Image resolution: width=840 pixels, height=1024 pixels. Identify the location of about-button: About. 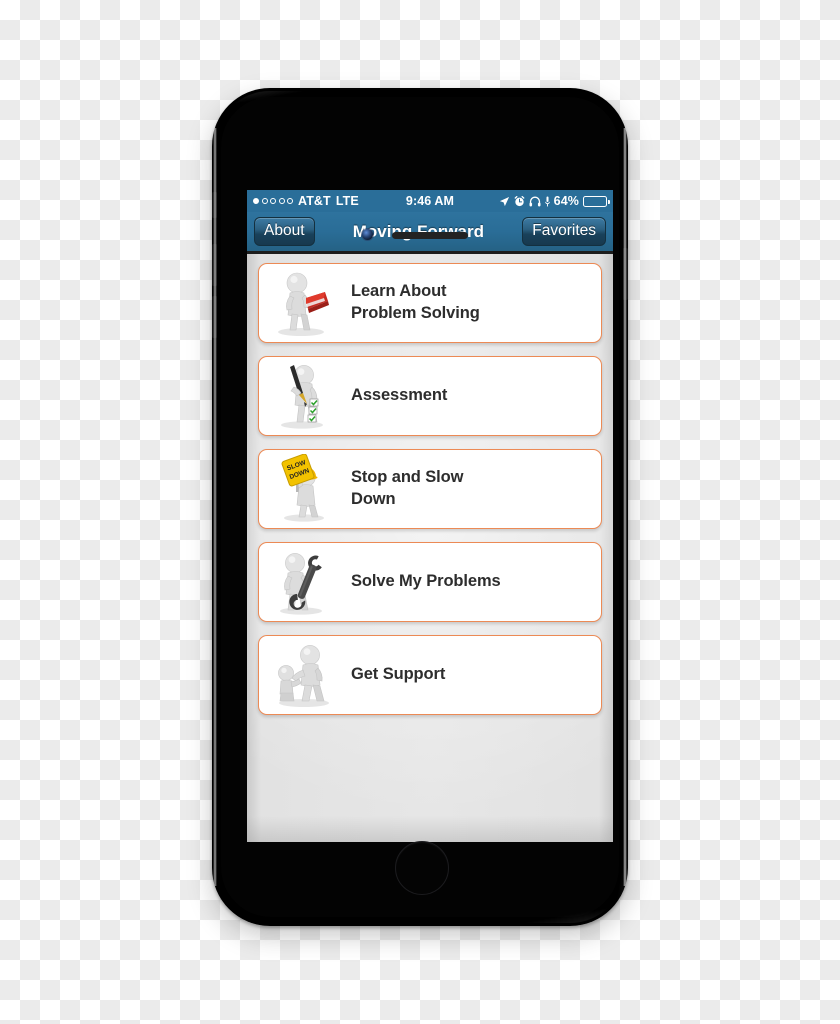
(284, 231).